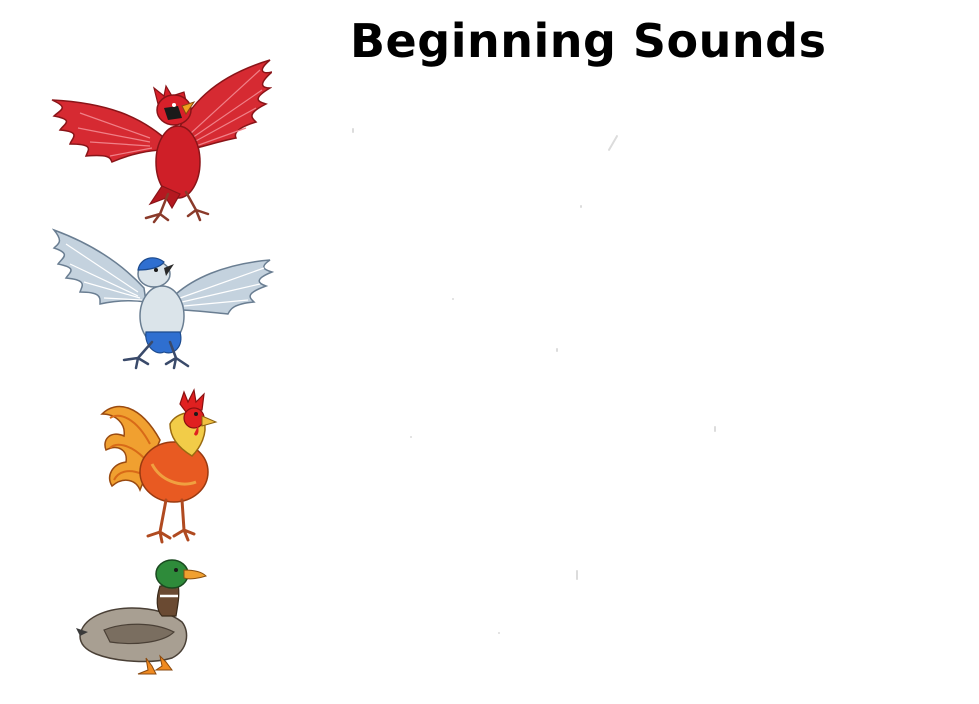  I want to click on blue-jay-icon, so click(163, 299).